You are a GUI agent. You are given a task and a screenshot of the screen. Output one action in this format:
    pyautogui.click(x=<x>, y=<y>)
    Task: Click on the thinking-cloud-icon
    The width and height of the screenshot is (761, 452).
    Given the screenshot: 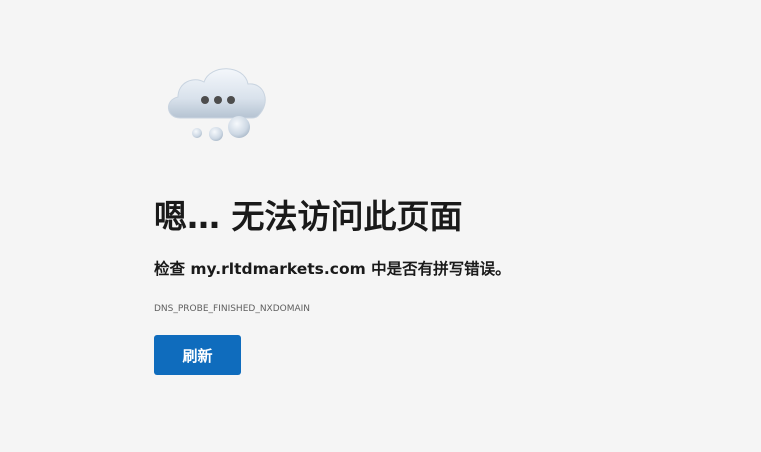 What is the action you would take?
    pyautogui.click(x=217, y=104)
    